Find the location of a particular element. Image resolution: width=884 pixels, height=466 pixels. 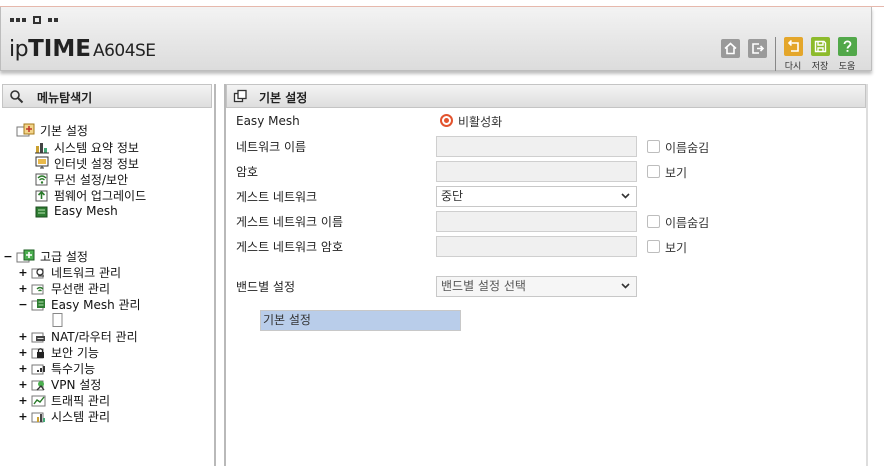

tree-item-wlan-mgmt: + 무선랜 관리 is located at coordinates (64, 288).